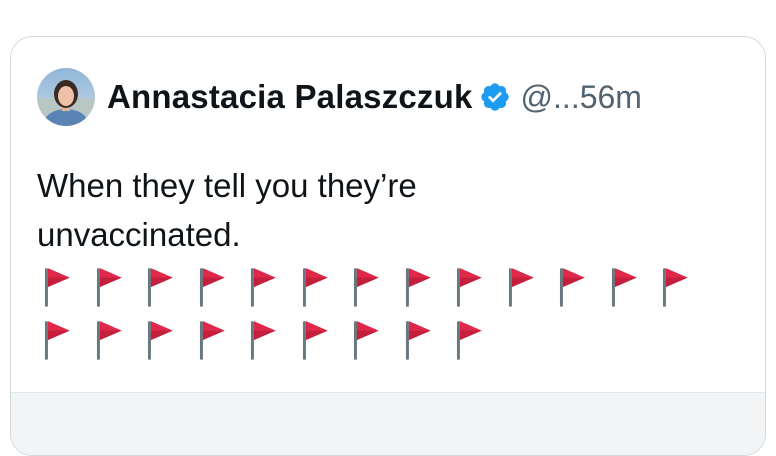  I want to click on tweet-text-line-2: unvaccinated., so click(139, 234).